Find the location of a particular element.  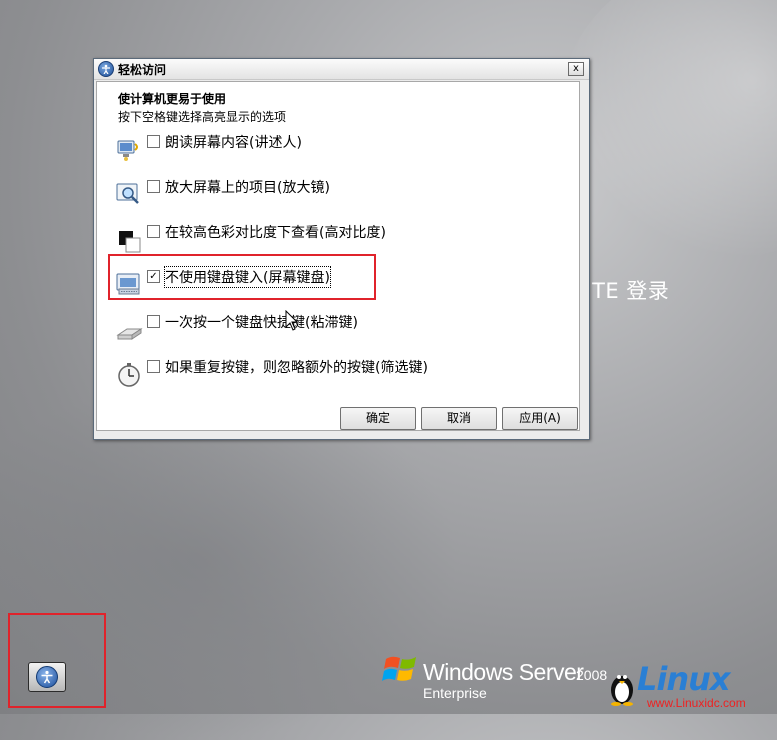

option-sticky-keys: 一次按一个键盘快捷键(粘滞键) is located at coordinates (335, 330).